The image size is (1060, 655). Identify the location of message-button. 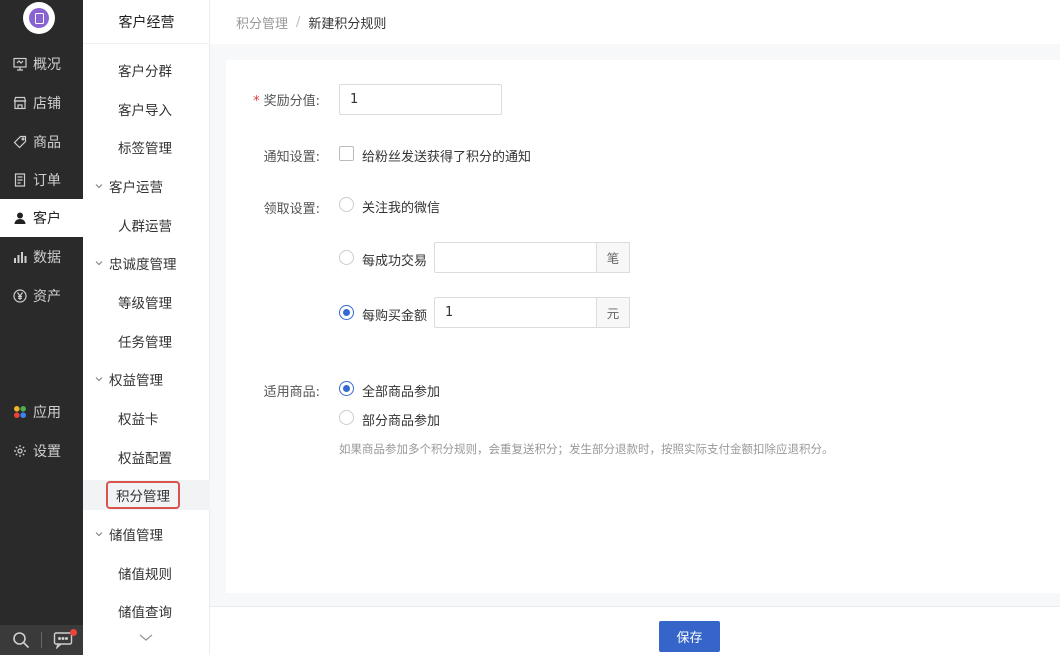
(62, 640).